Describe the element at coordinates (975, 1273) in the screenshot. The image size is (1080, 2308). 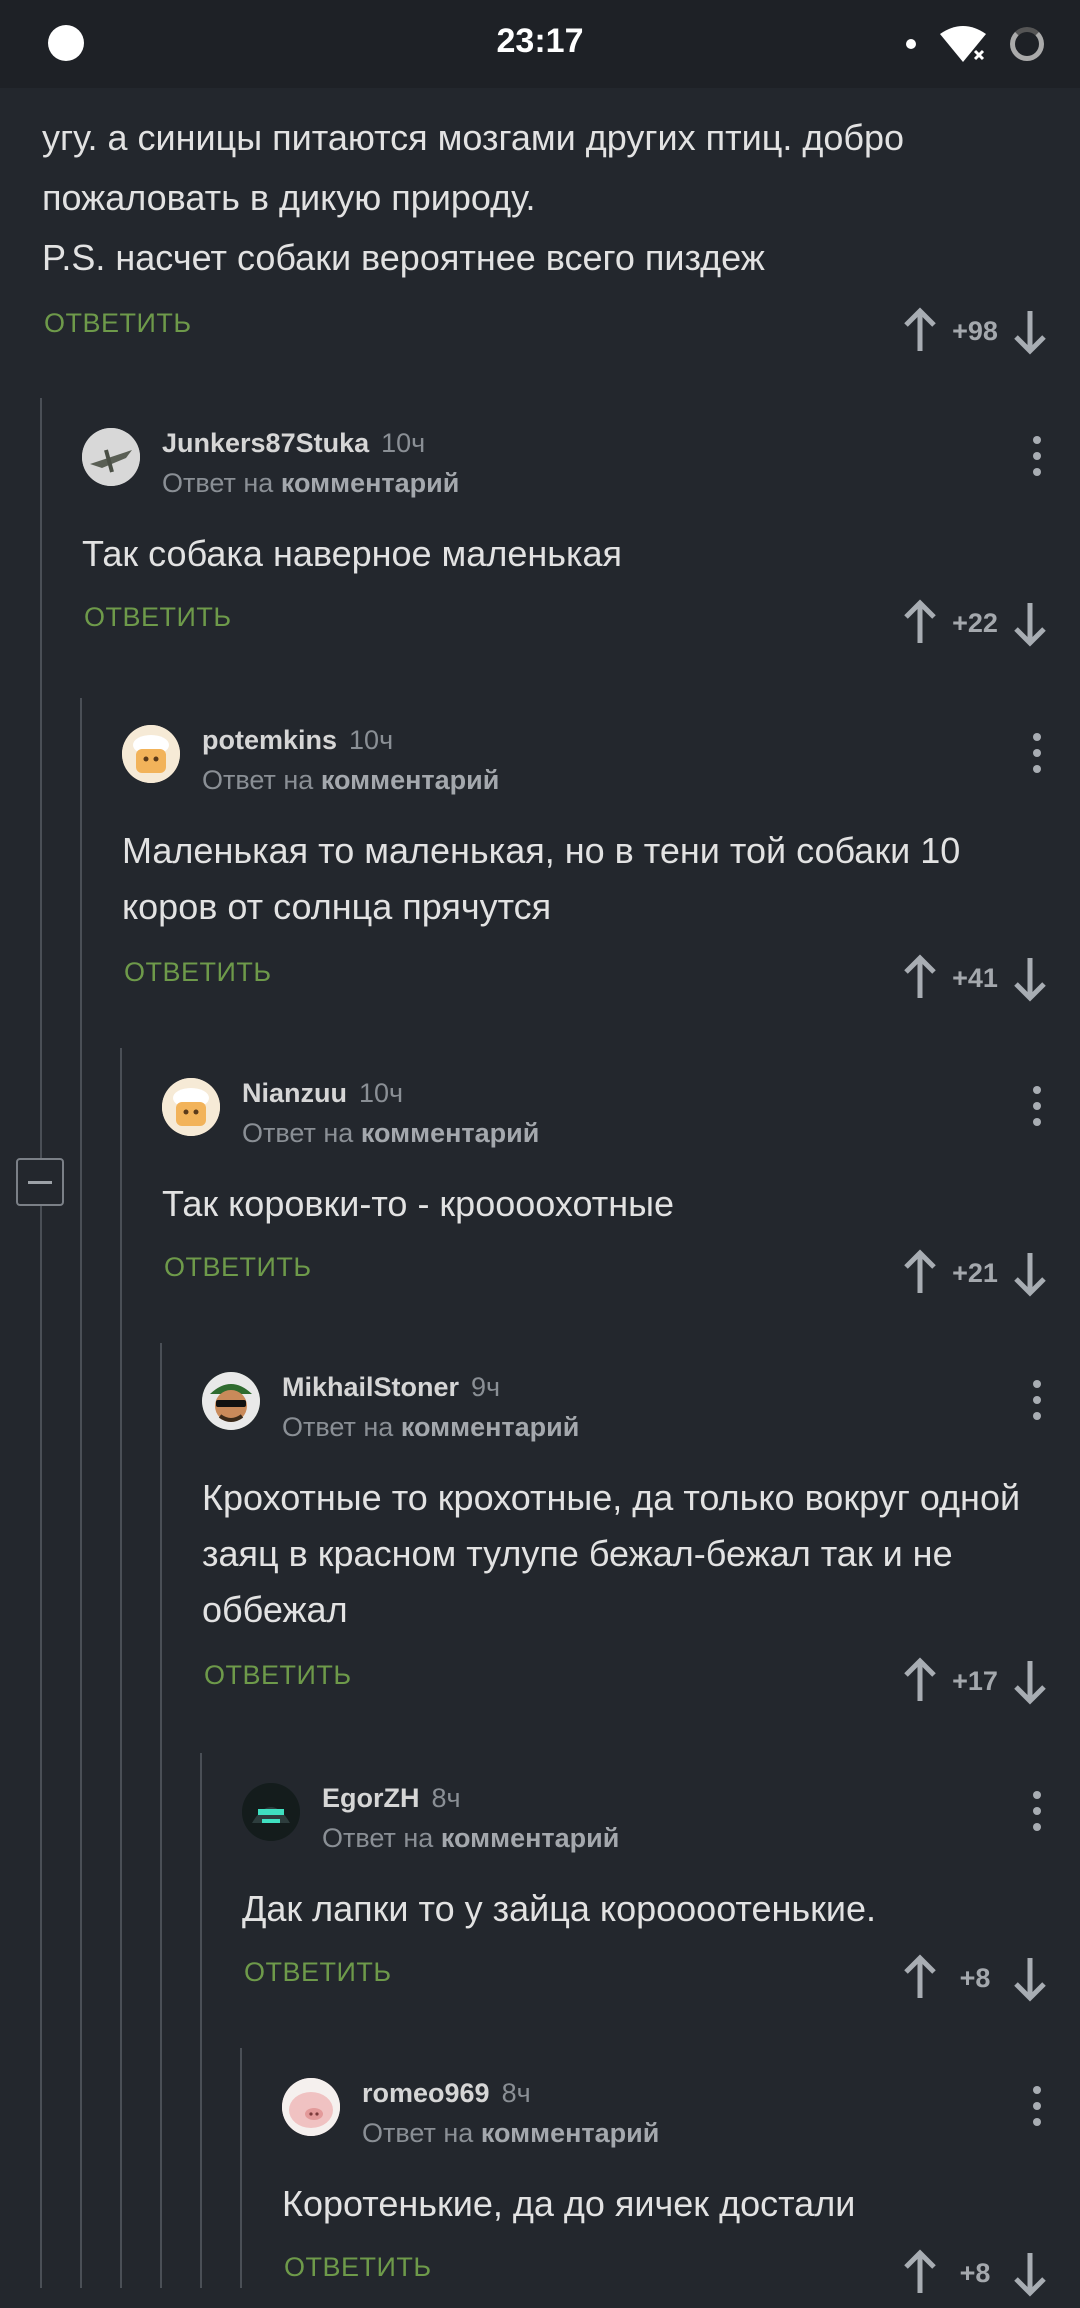
I see `vote-controls: +21` at that location.